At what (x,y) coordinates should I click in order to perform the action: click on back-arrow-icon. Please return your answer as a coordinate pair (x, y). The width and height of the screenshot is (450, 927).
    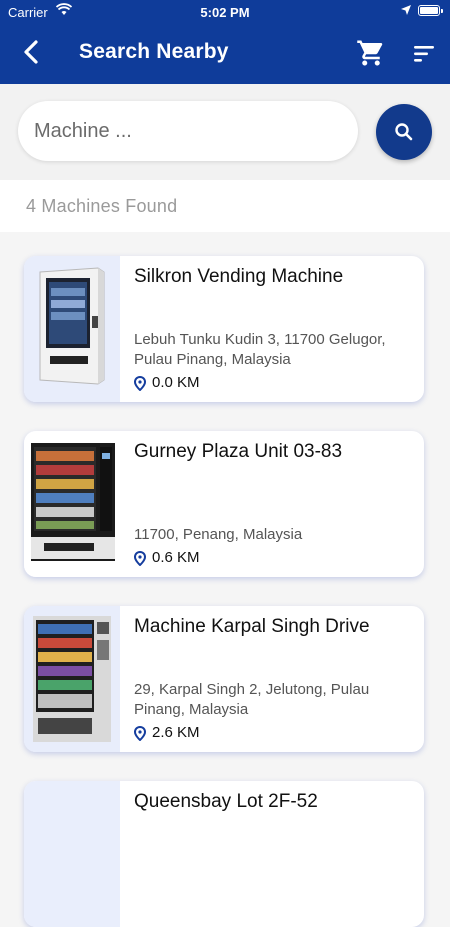
    Looking at the image, I should click on (31, 52).